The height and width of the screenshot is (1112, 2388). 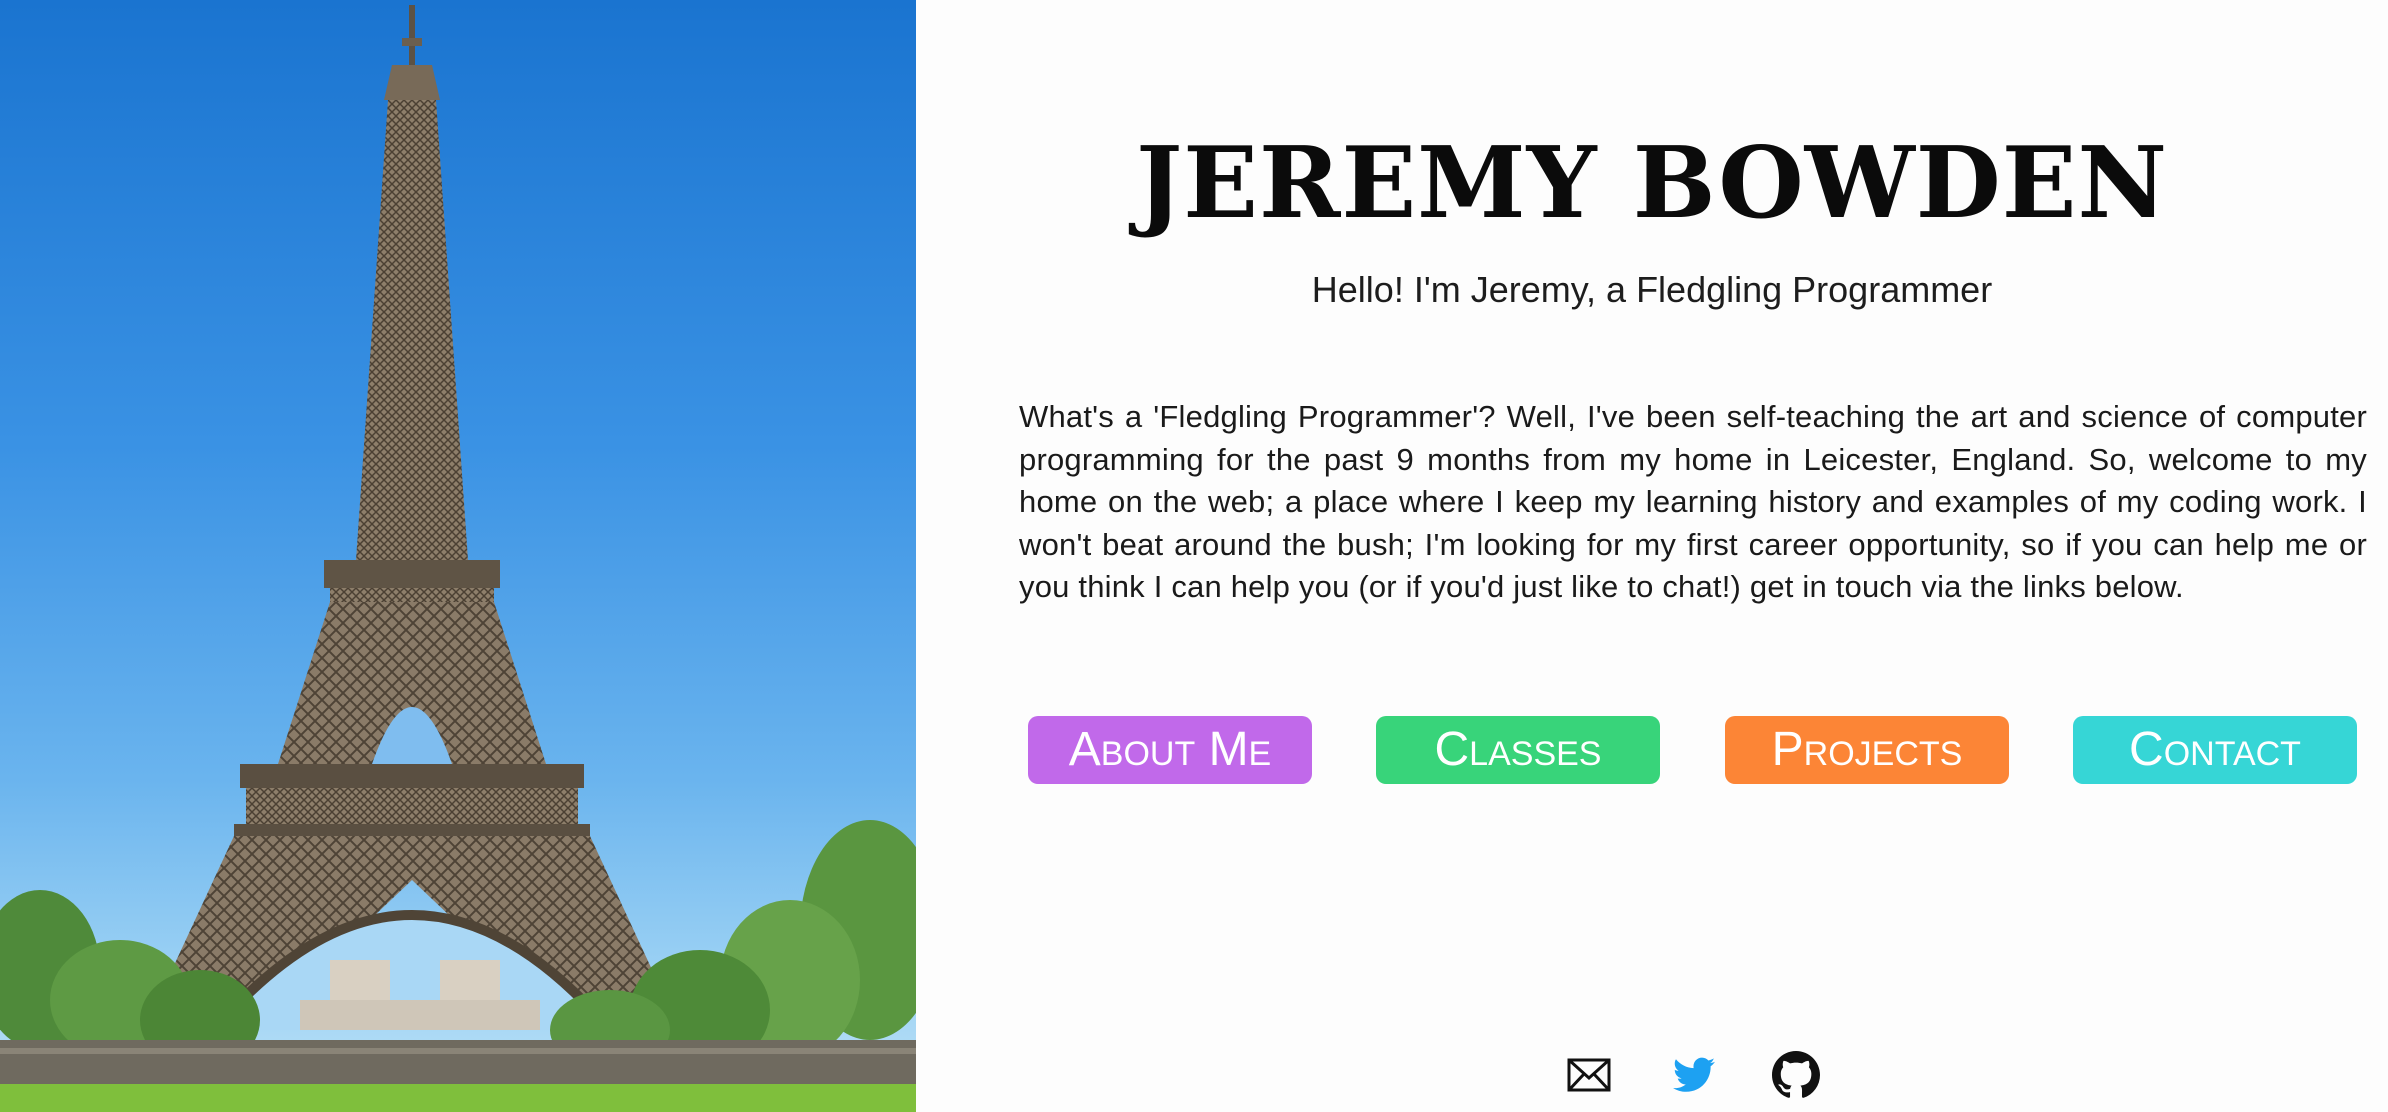 What do you see at coordinates (1652, 183) in the screenshot?
I see `page-title: JEREMY BOWDEN` at bounding box center [1652, 183].